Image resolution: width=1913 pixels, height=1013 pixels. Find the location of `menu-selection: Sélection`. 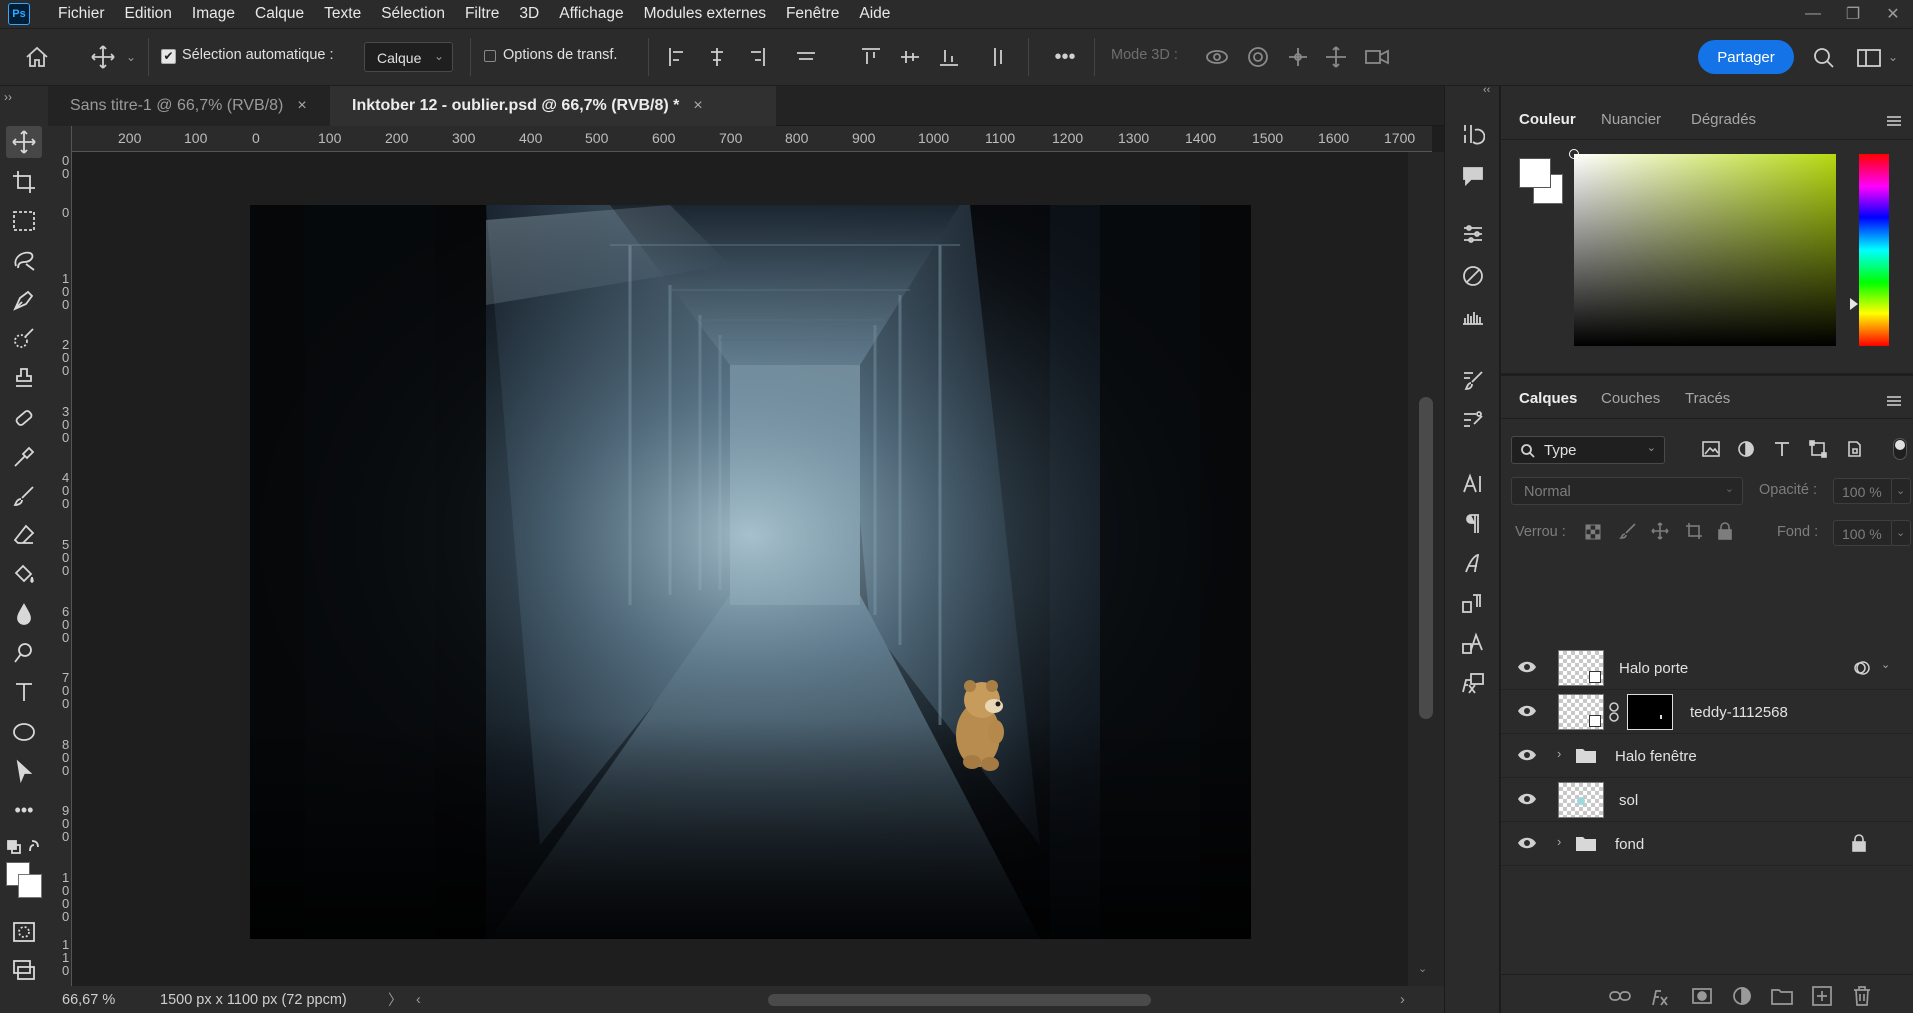

menu-selection: Sélection is located at coordinates (413, 14).